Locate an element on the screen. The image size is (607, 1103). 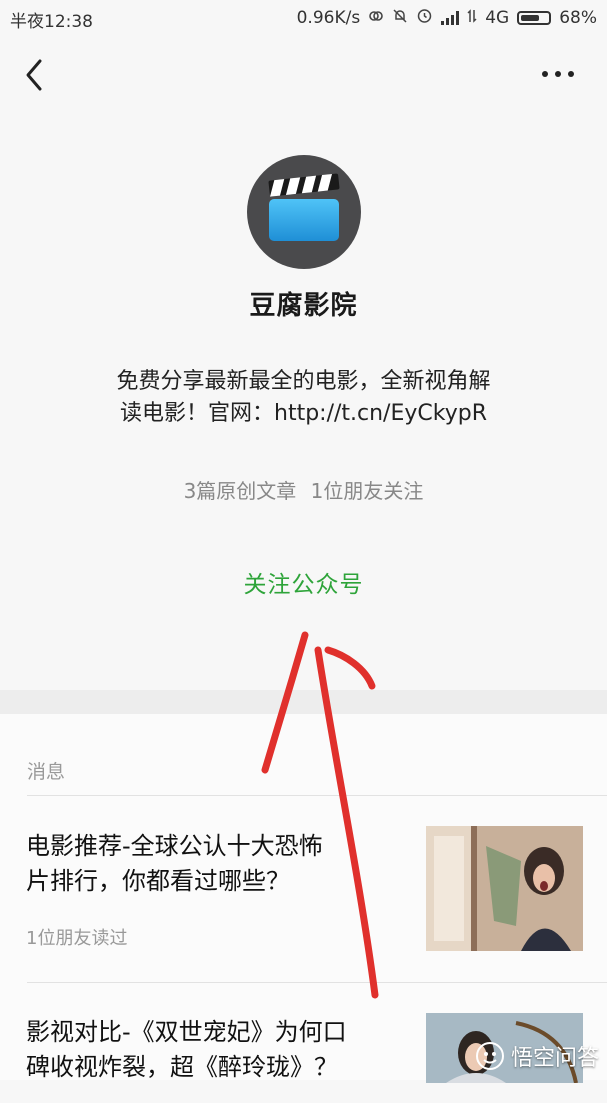
clapperboard-icon is located at coordinates (304, 207).